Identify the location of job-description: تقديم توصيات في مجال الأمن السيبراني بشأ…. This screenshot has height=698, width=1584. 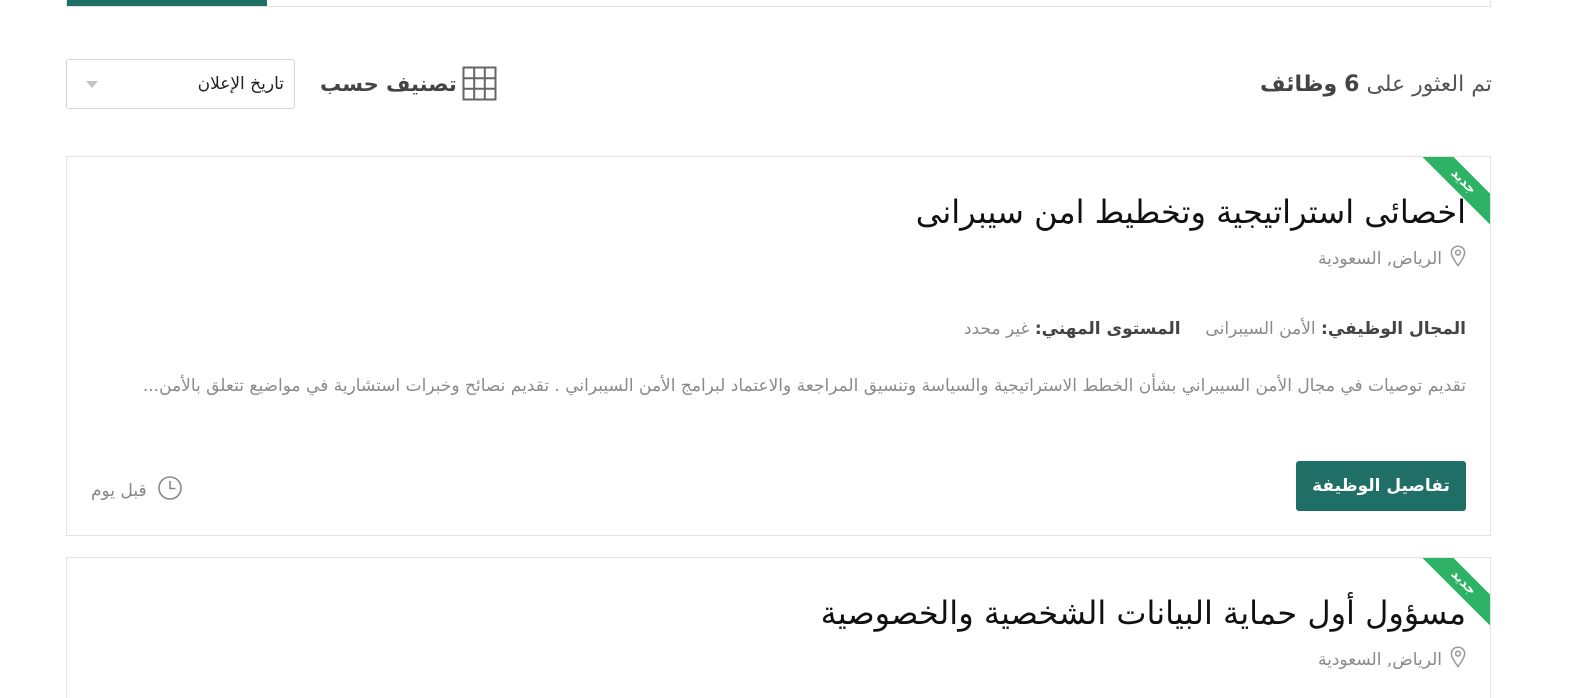
(804, 386).